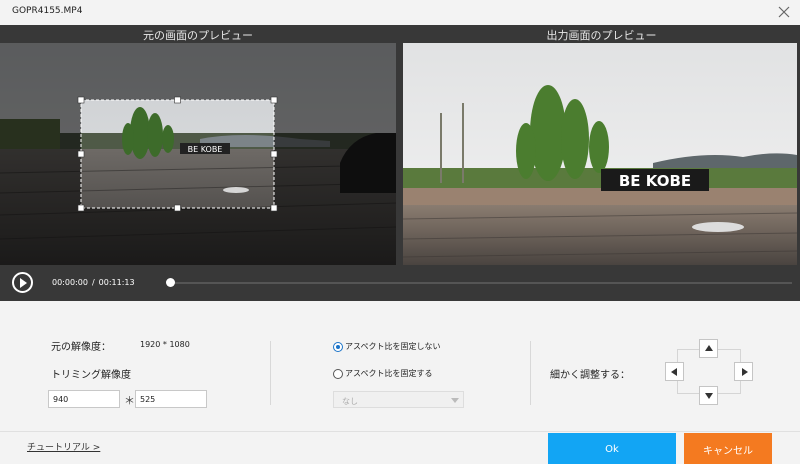 The width and height of the screenshot is (800, 464). I want to click on nudge-up-button, so click(708, 348).